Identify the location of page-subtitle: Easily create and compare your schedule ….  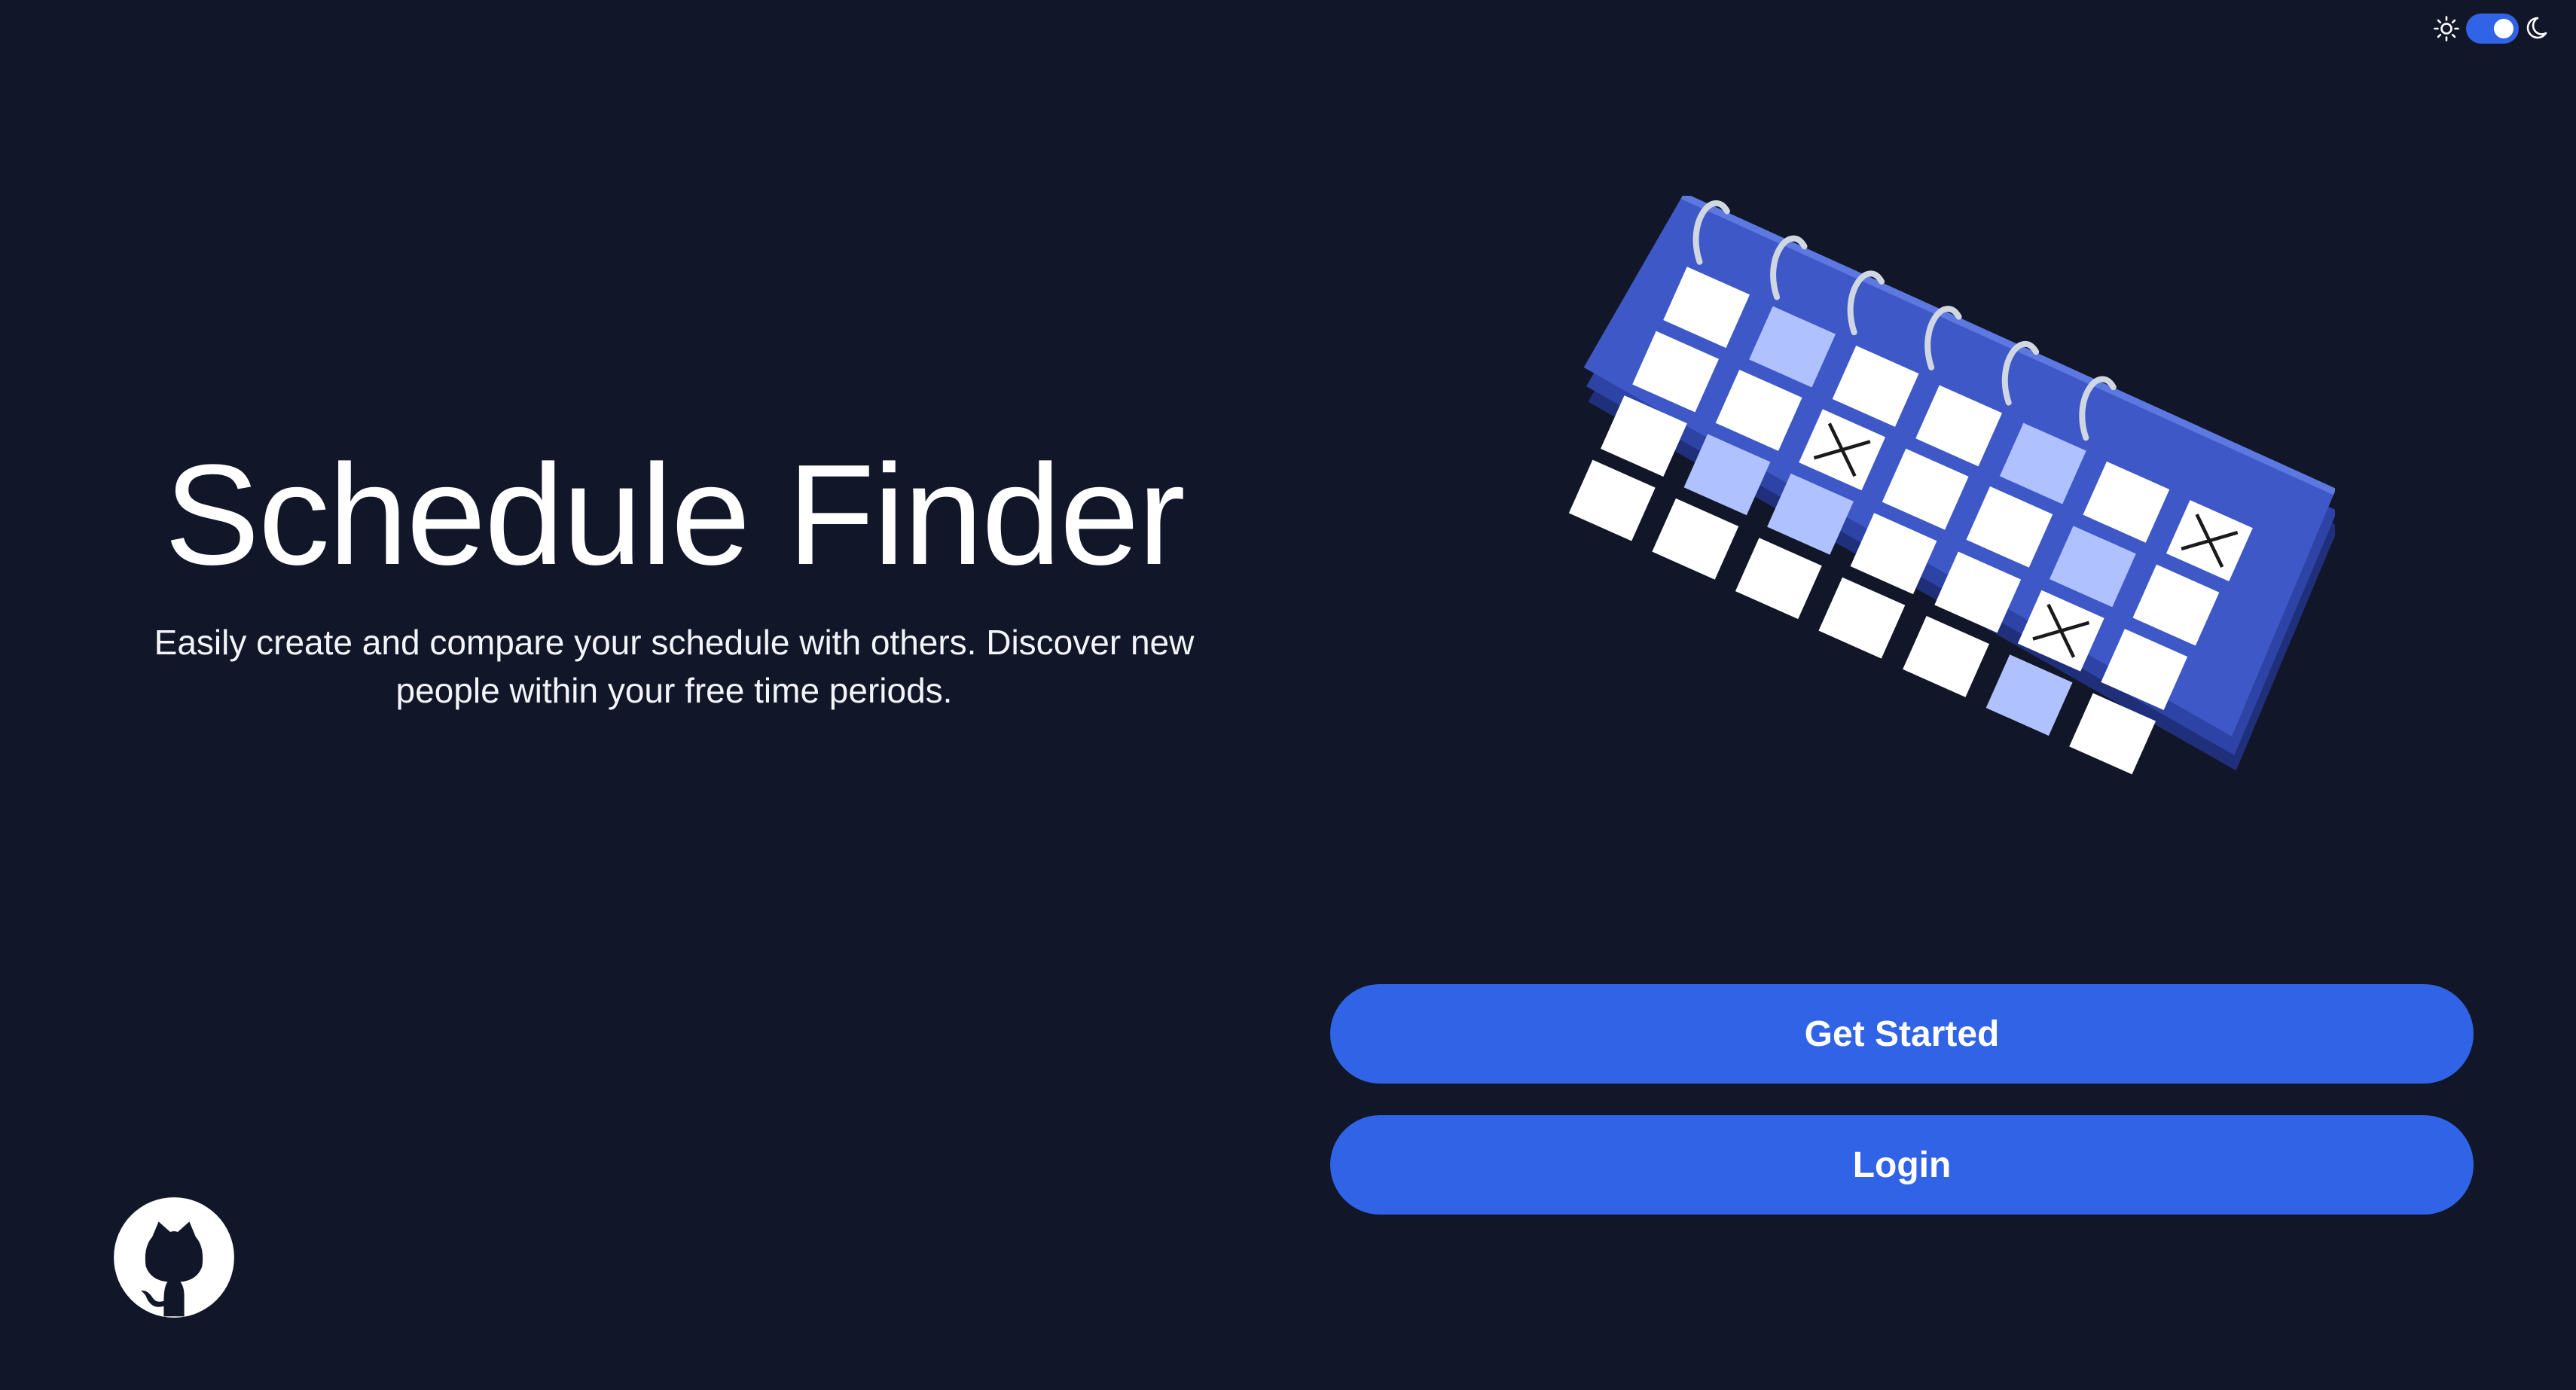
(674, 666).